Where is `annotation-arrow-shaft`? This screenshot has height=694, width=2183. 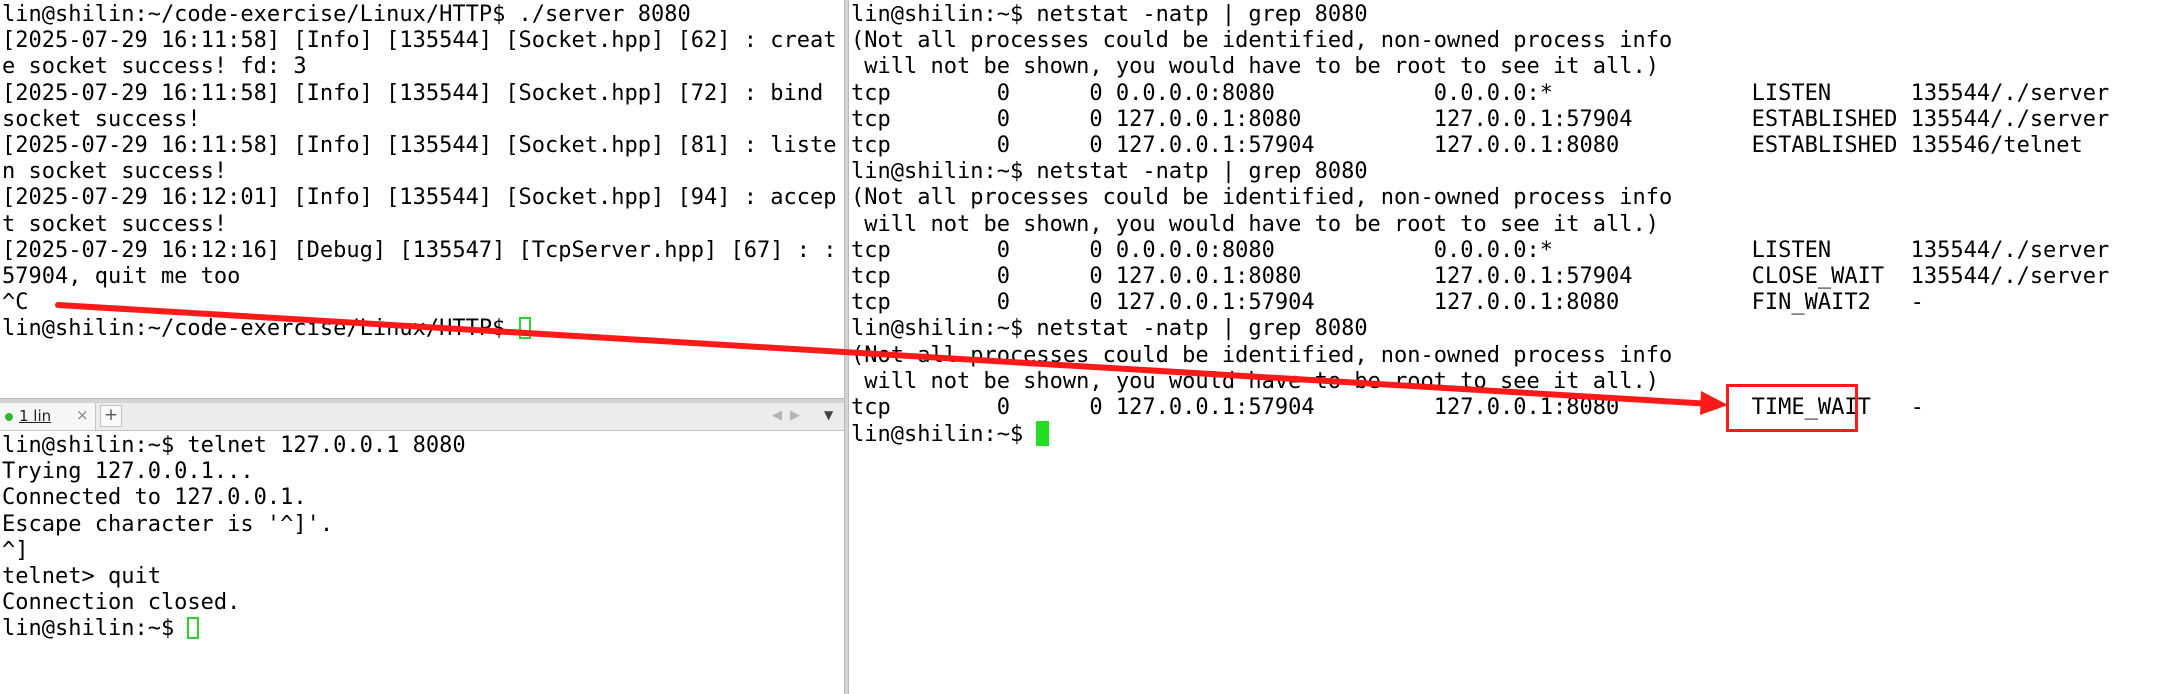
annotation-arrow-shaft is located at coordinates (885, 354).